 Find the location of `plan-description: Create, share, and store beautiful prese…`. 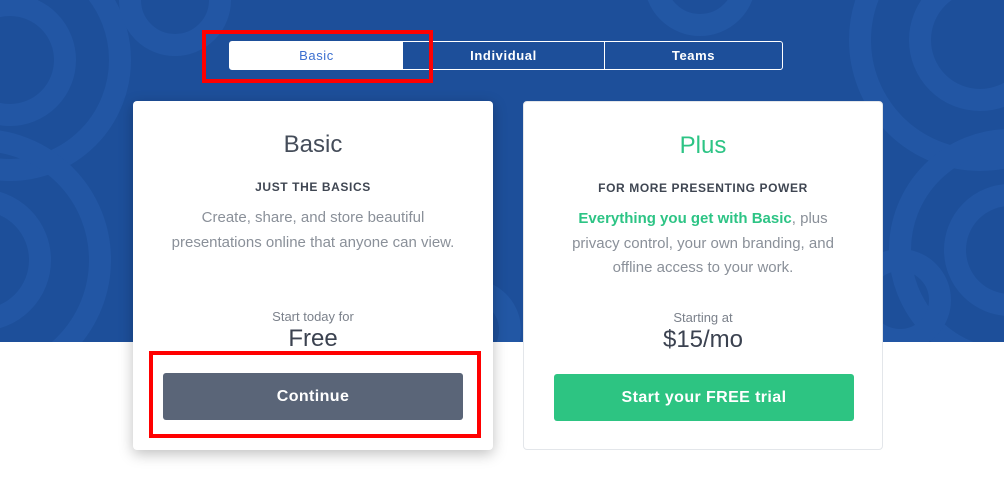

plan-description: Create, share, and store beautiful prese… is located at coordinates (313, 230).